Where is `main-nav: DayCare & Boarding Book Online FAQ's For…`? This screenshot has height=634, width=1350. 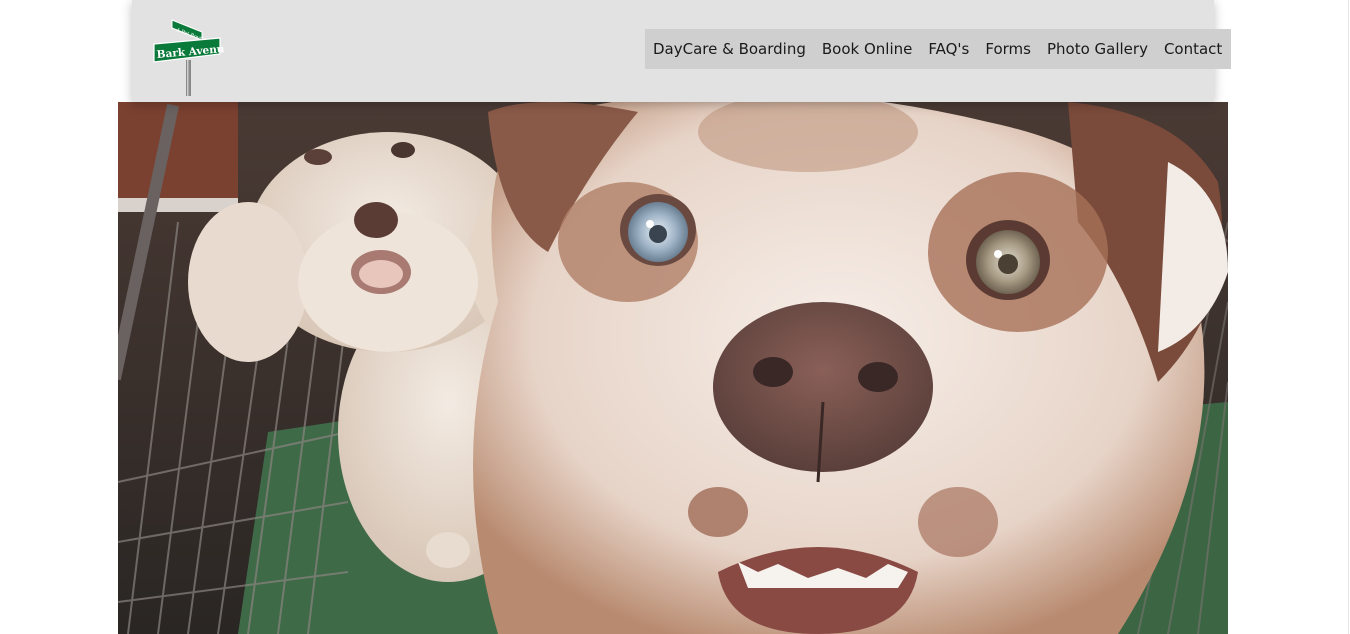
main-nav: DayCare & Boarding Book Online FAQ's For… is located at coordinates (938, 49).